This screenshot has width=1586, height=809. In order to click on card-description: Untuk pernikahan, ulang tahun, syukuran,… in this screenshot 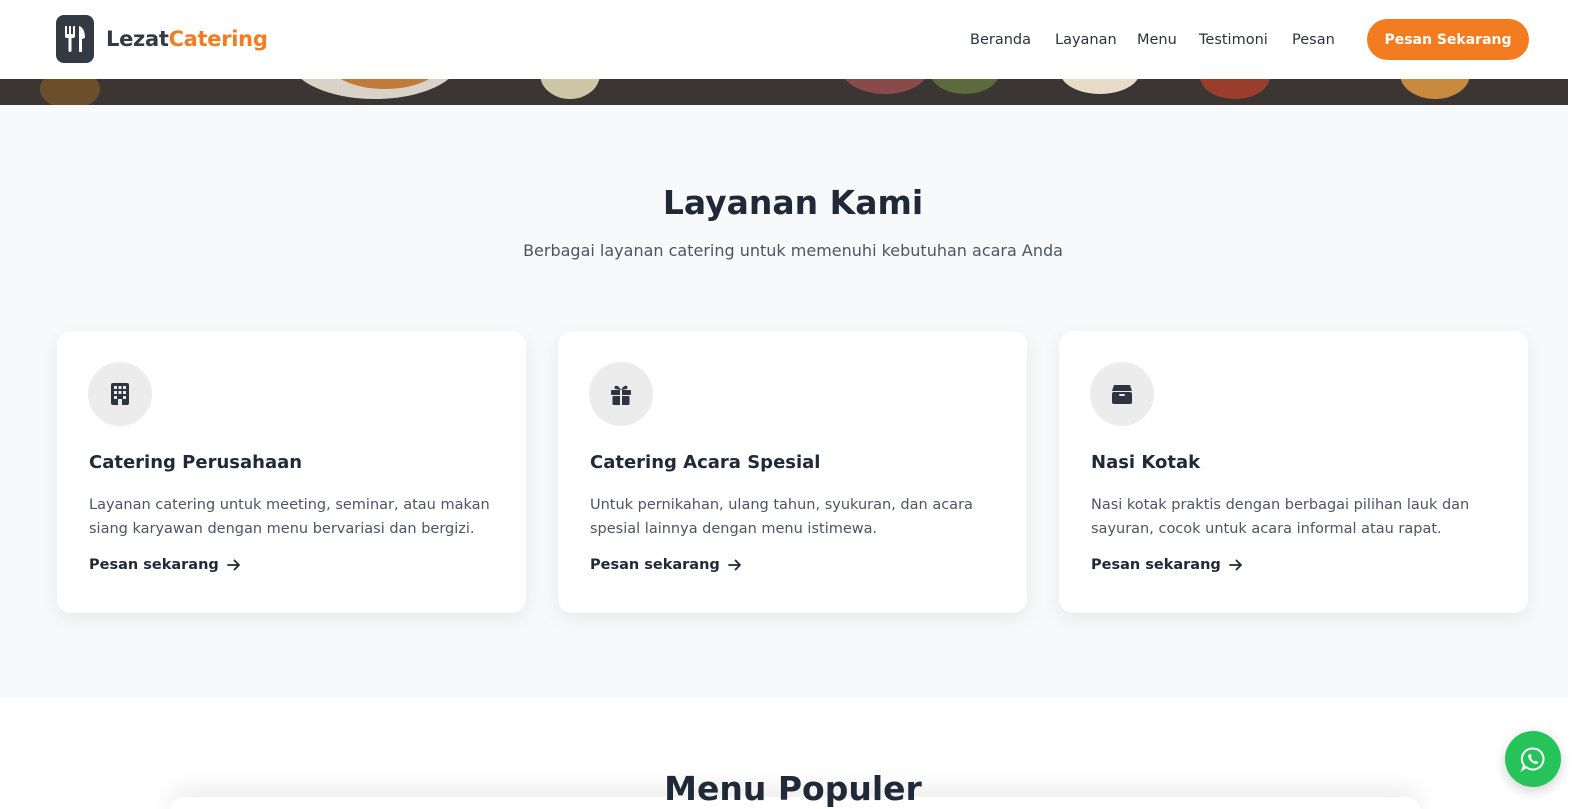, I will do `click(781, 517)`.